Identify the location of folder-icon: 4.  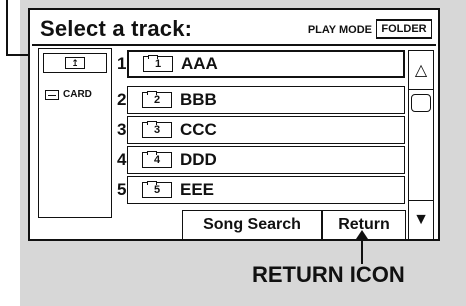
(157, 159).